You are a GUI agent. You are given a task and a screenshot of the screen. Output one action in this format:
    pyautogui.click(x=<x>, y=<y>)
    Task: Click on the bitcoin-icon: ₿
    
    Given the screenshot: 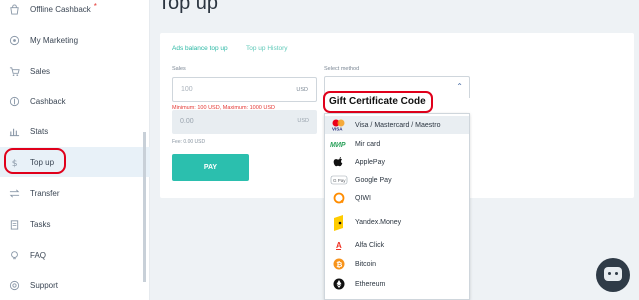 What is the action you would take?
    pyautogui.click(x=339, y=264)
    